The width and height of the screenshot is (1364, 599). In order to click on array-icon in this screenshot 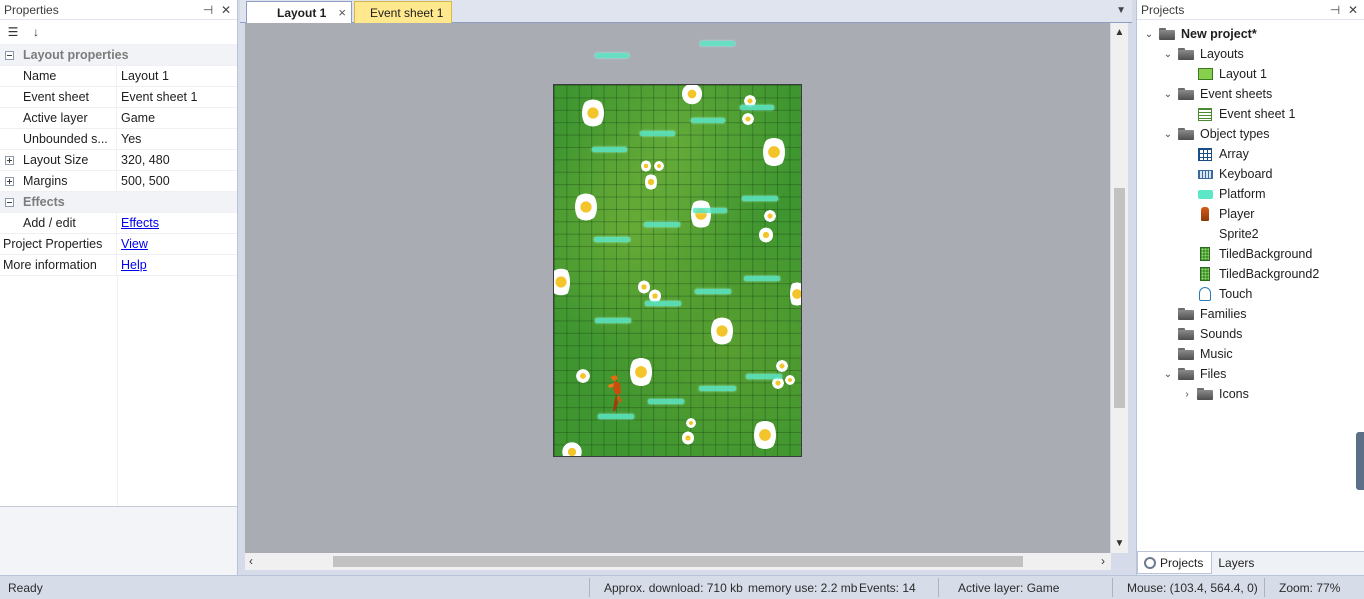, I will do `click(1205, 154)`.